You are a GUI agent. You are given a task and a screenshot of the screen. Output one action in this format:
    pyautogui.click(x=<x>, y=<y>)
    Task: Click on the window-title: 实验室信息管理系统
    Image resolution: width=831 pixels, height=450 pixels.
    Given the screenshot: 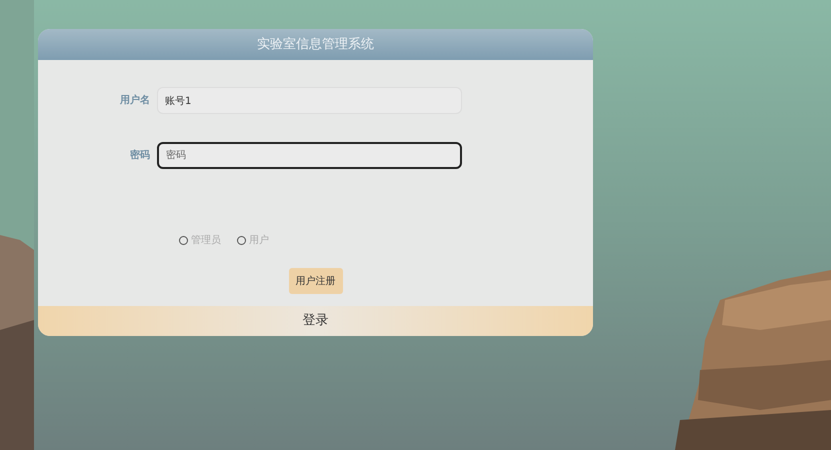 What is the action you would take?
    pyautogui.click(x=315, y=45)
    